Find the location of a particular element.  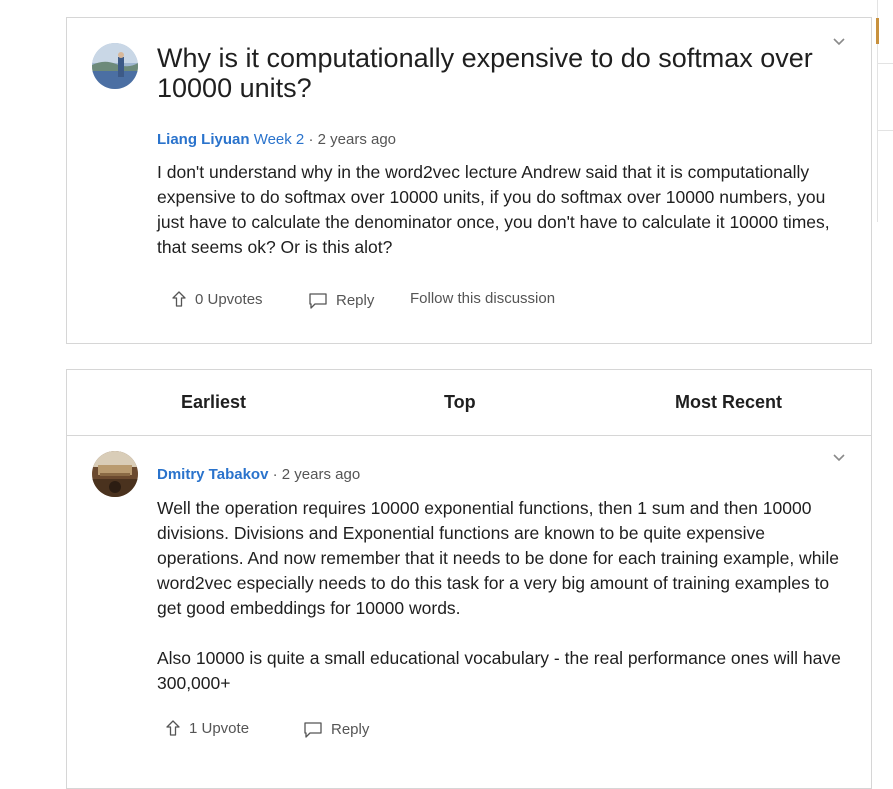

chevron-down-icon is located at coordinates (839, 458).